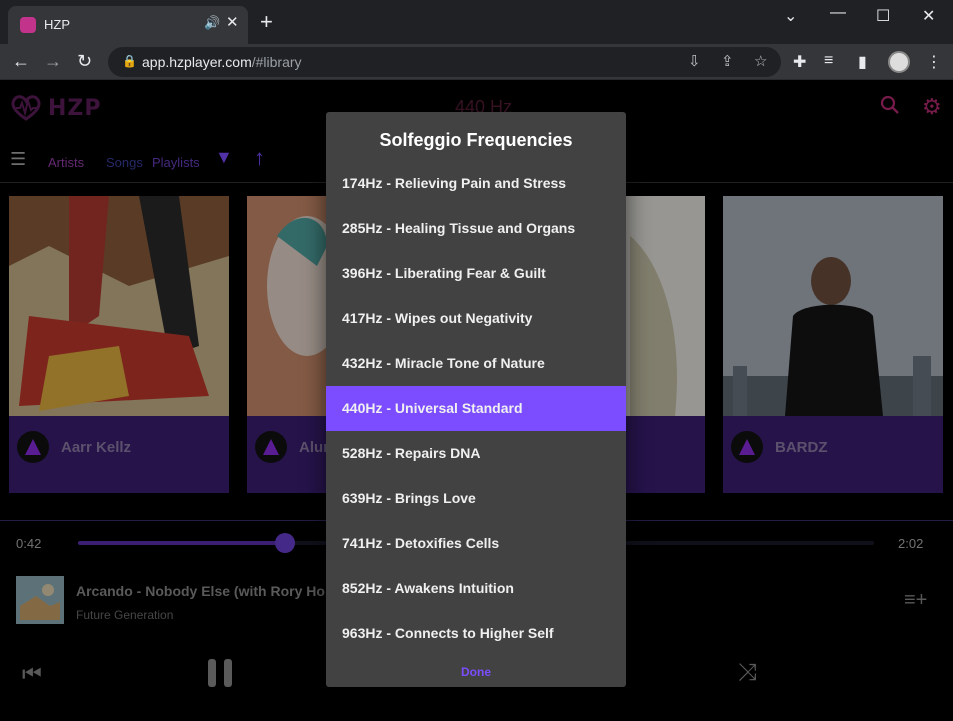  I want to click on frequency-option: 639Hz - Brings Love, so click(476, 498).